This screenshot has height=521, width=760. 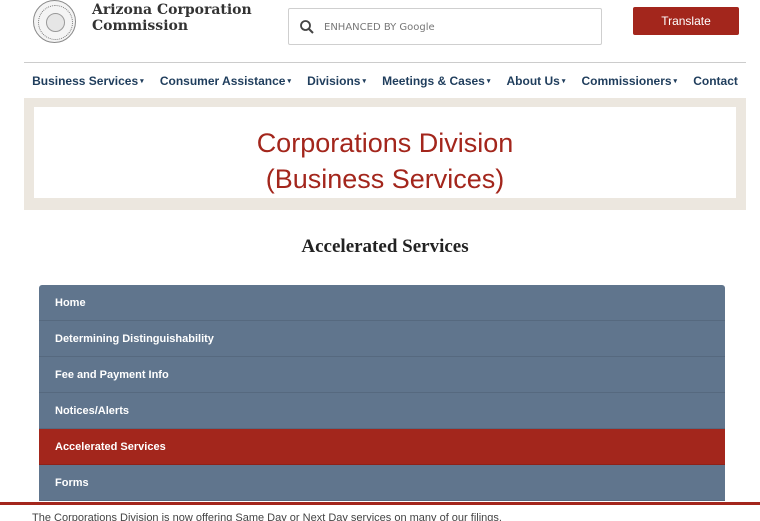 What do you see at coordinates (382, 483) in the screenshot?
I see `side-menu-item-forms: Forms` at bounding box center [382, 483].